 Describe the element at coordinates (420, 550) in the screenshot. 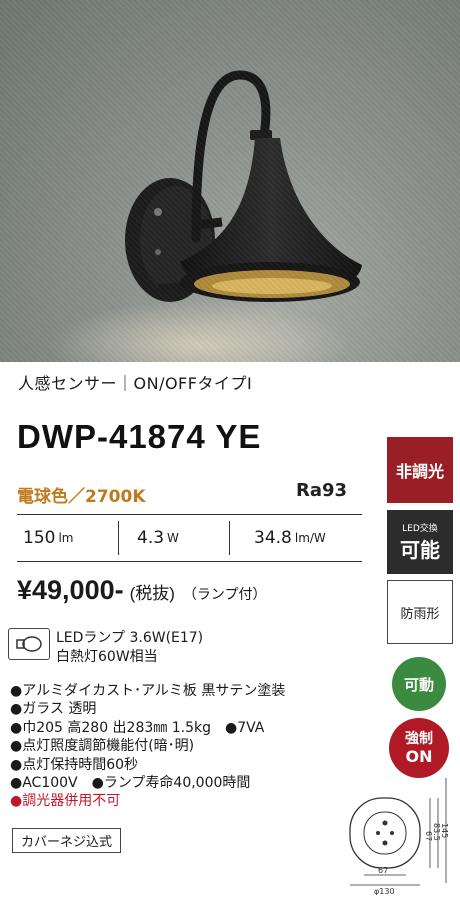

I see `led-replaceable-large: 可能` at that location.